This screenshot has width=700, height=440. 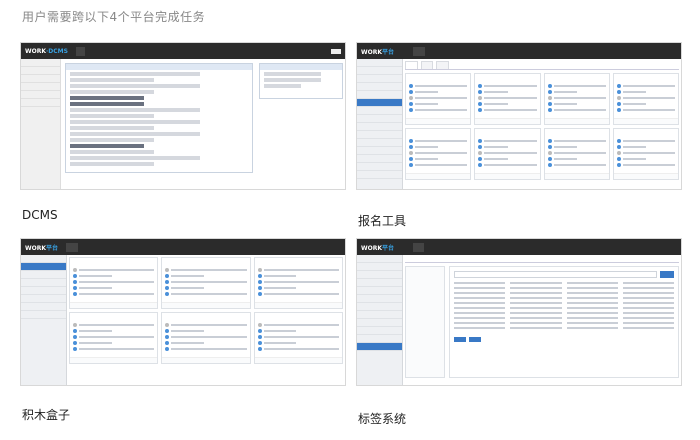 What do you see at coordinates (555, 274) in the screenshot?
I see `search-input` at bounding box center [555, 274].